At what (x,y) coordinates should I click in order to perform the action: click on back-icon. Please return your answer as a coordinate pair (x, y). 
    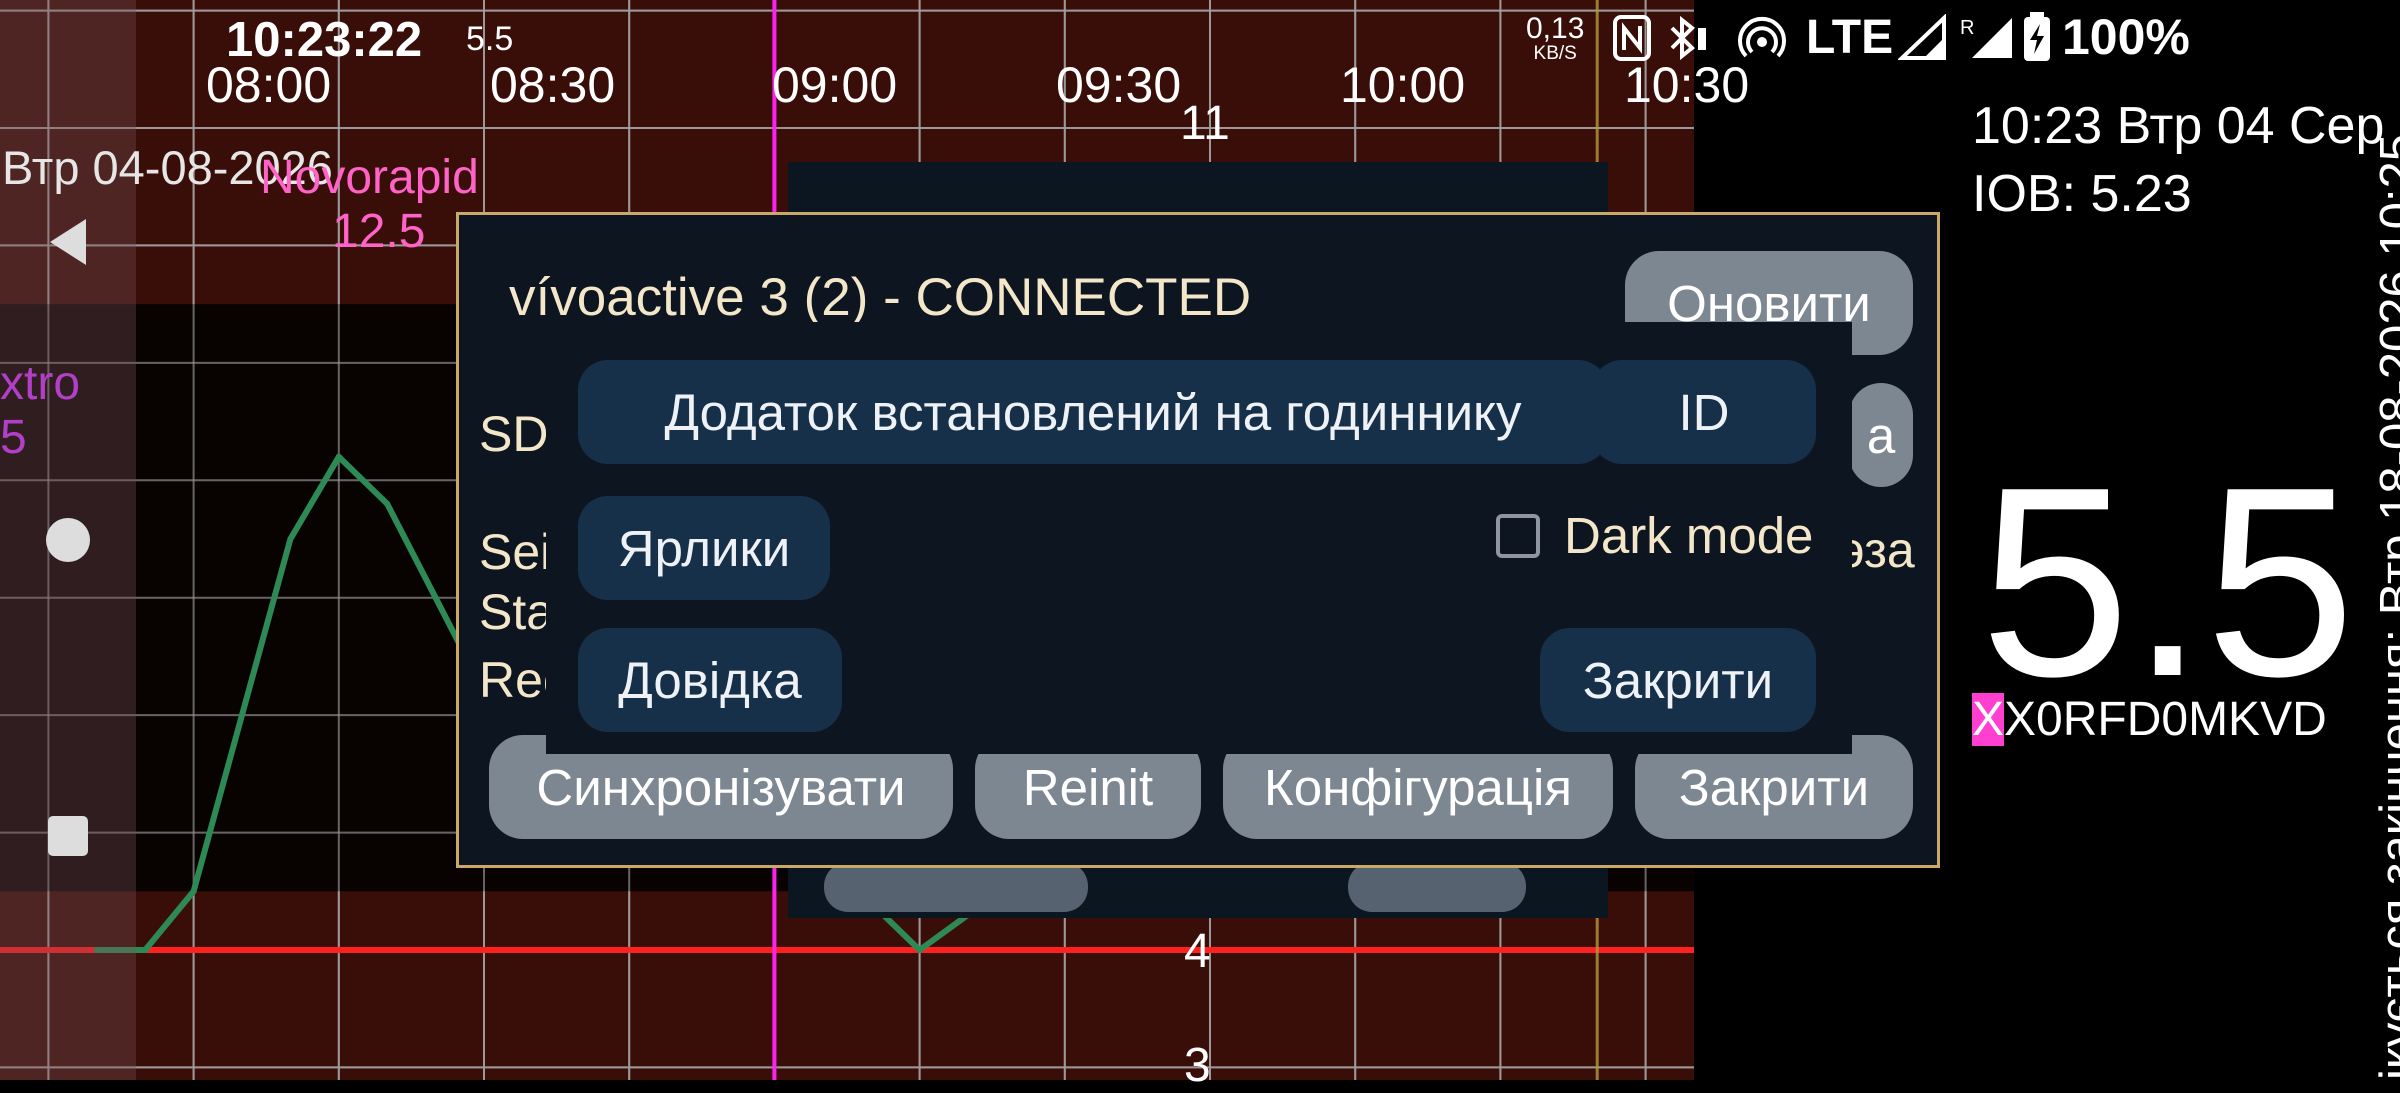
    Looking at the image, I should click on (68, 242).